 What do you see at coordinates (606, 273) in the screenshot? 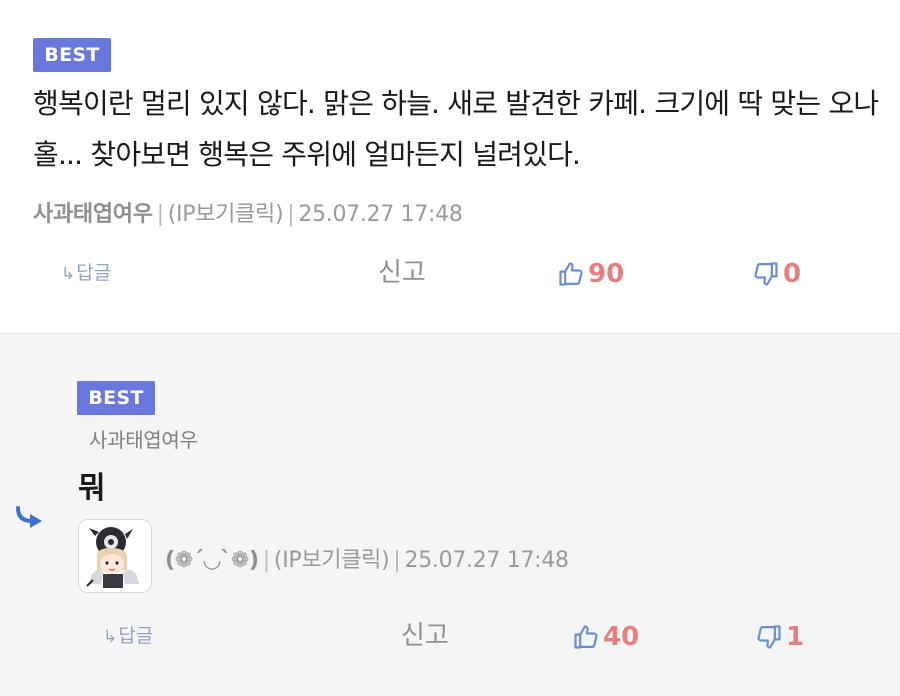
I see `like-count: 90` at bounding box center [606, 273].